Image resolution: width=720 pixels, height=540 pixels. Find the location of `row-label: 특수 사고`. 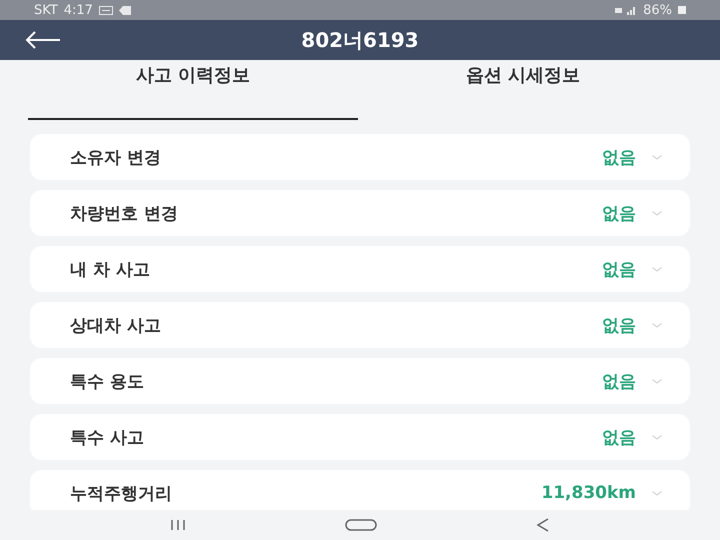

row-label: 특수 사고 is located at coordinates (107, 437).